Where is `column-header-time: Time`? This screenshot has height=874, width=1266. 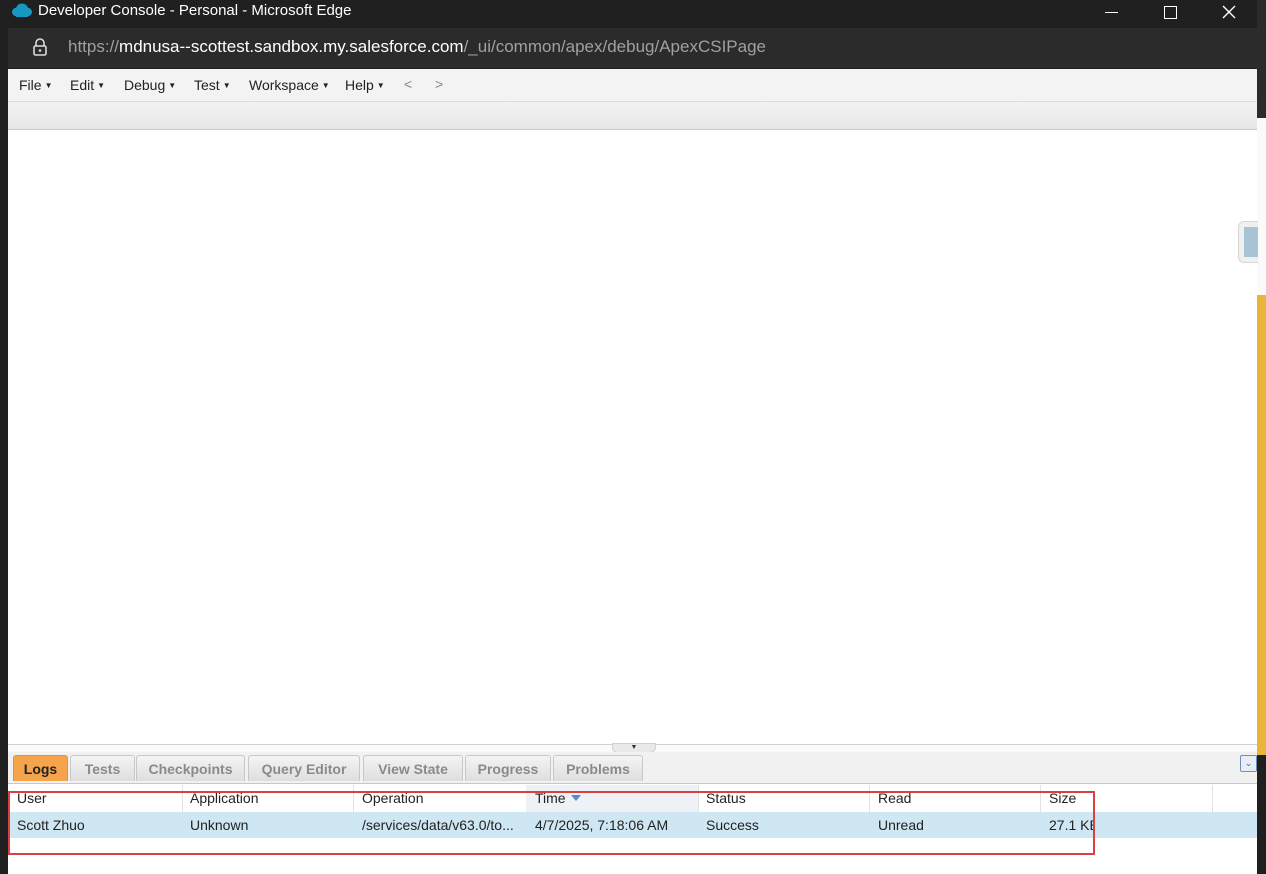
column-header-time: Time is located at coordinates (612, 798).